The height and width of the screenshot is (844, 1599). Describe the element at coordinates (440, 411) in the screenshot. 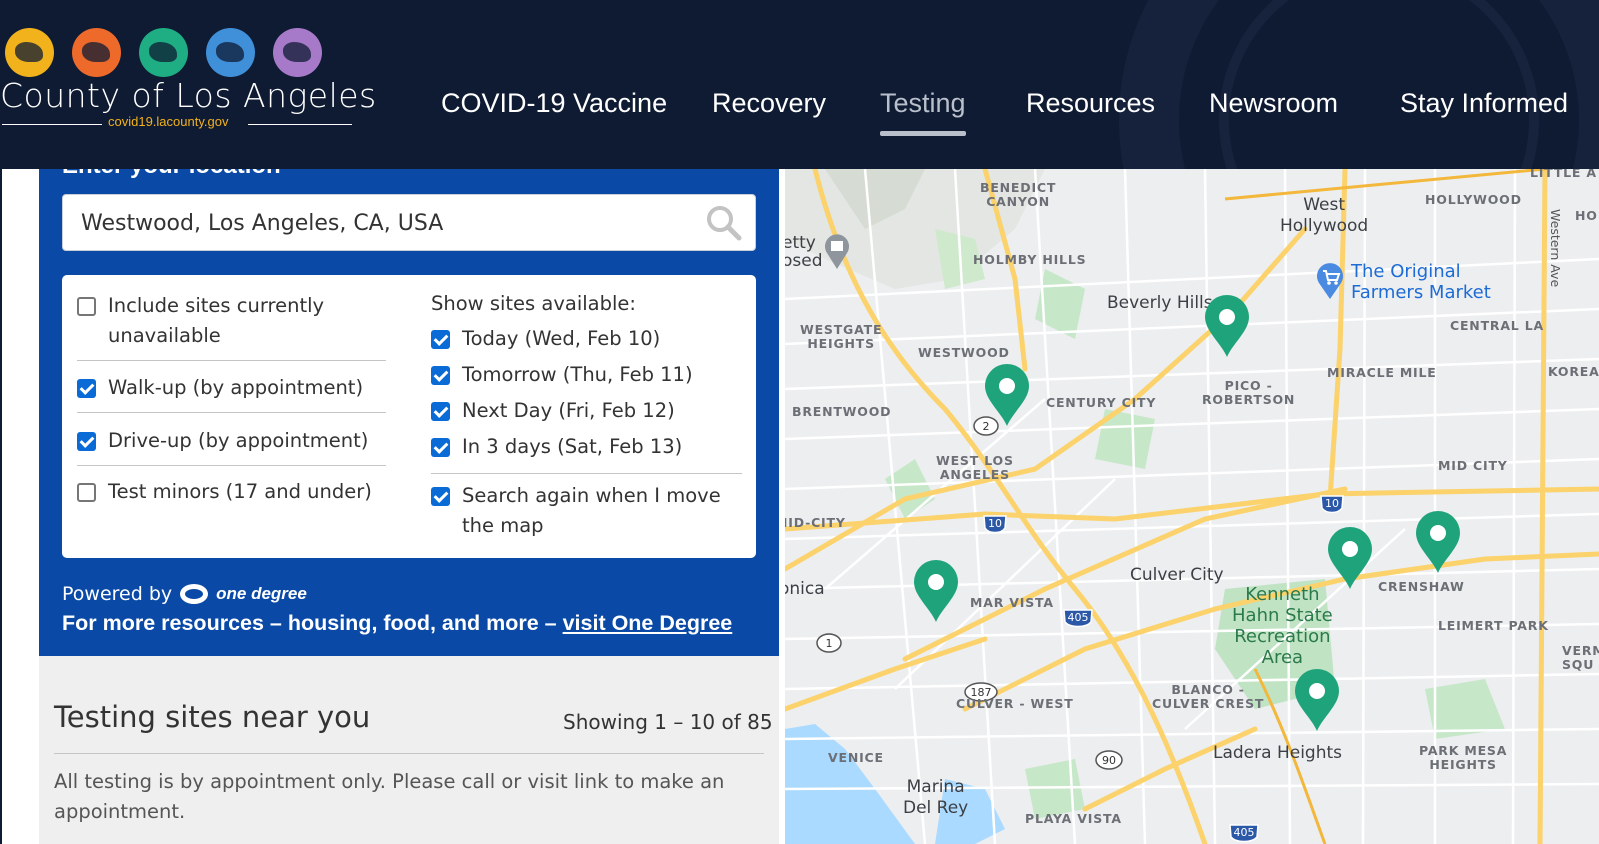

I see `checkbox-next-day` at that location.